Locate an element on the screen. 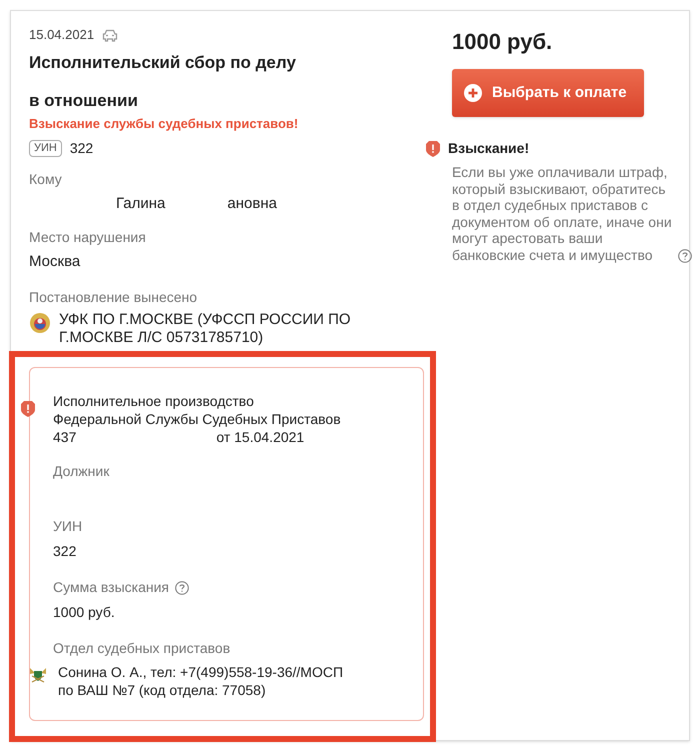  title-line: Федеральной Службы Судебных Приставов is located at coordinates (197, 419).